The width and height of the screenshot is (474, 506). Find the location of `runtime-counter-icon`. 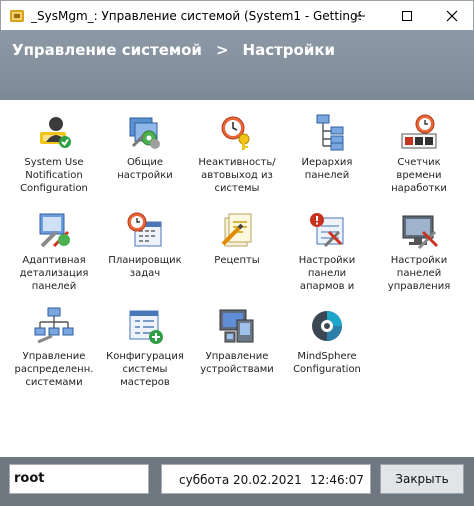

runtime-counter-icon is located at coordinates (419, 131).